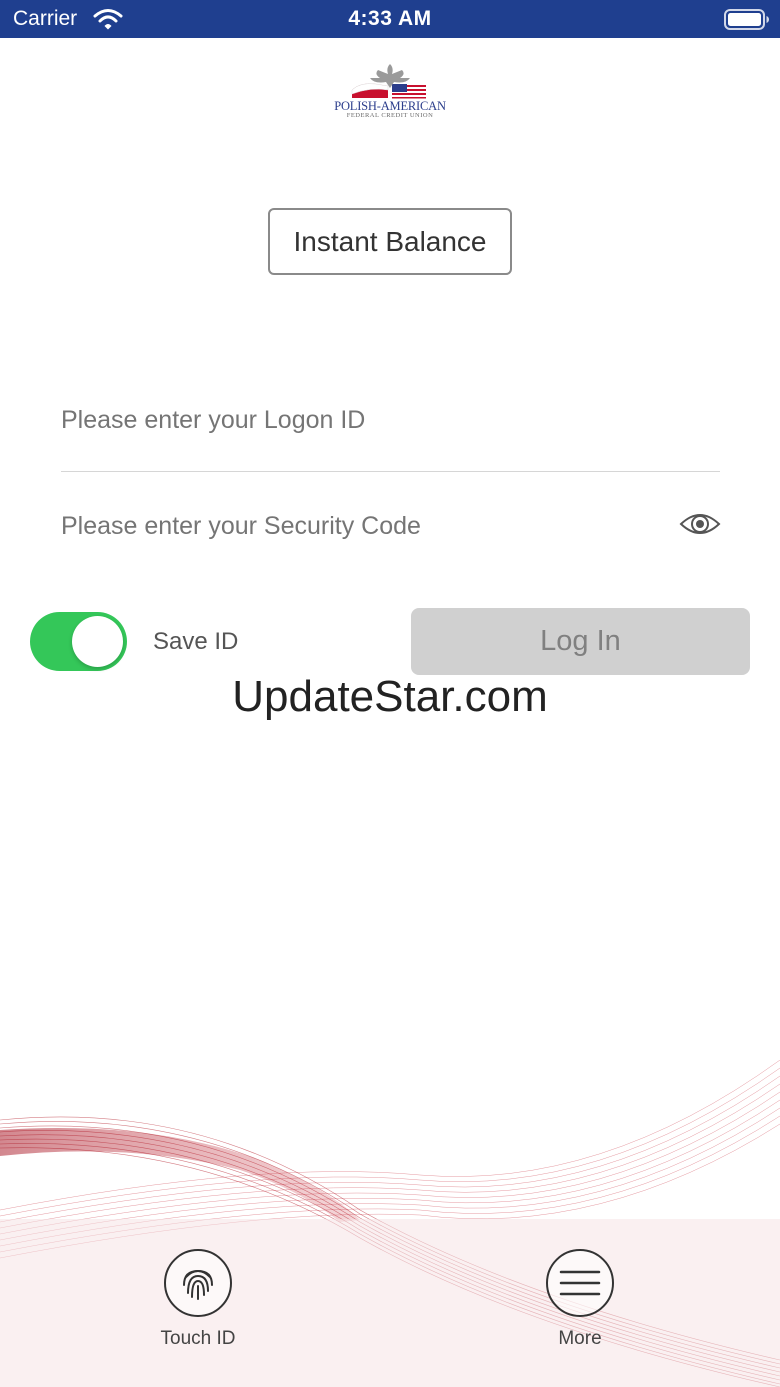 The width and height of the screenshot is (780, 1387). I want to click on menu-icon, so click(580, 1283).